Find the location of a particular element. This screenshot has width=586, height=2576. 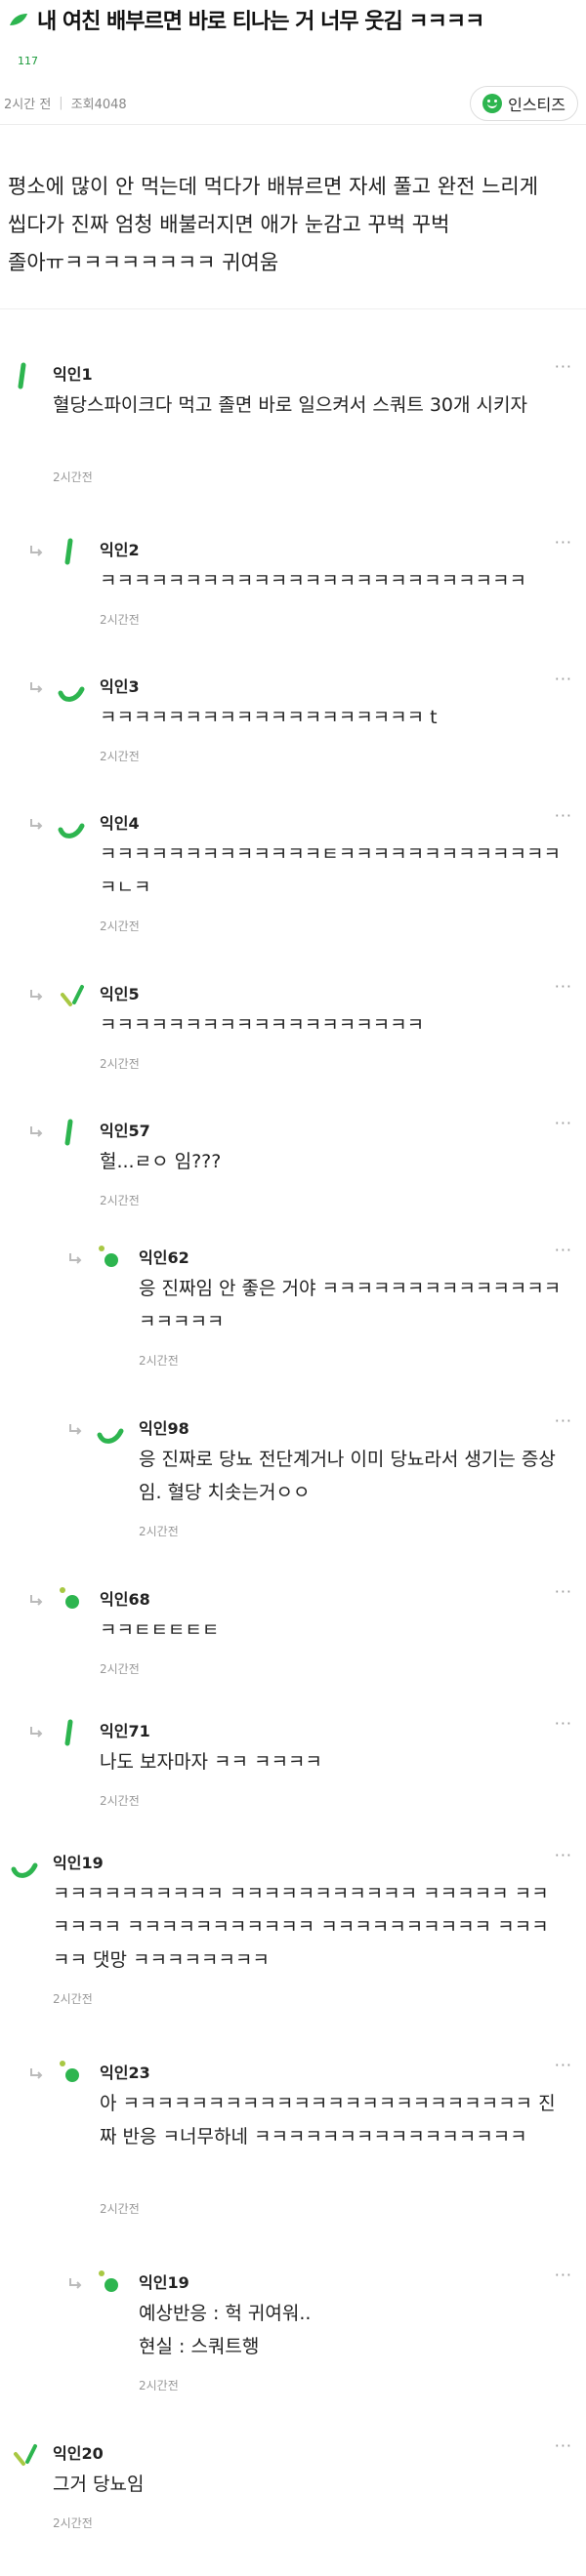

comment-item: 익인71 나도 보자마자 ㅋㅋ ㅋㅋㅋㅋ 2시간전 ··· is located at coordinates (293, 1768).